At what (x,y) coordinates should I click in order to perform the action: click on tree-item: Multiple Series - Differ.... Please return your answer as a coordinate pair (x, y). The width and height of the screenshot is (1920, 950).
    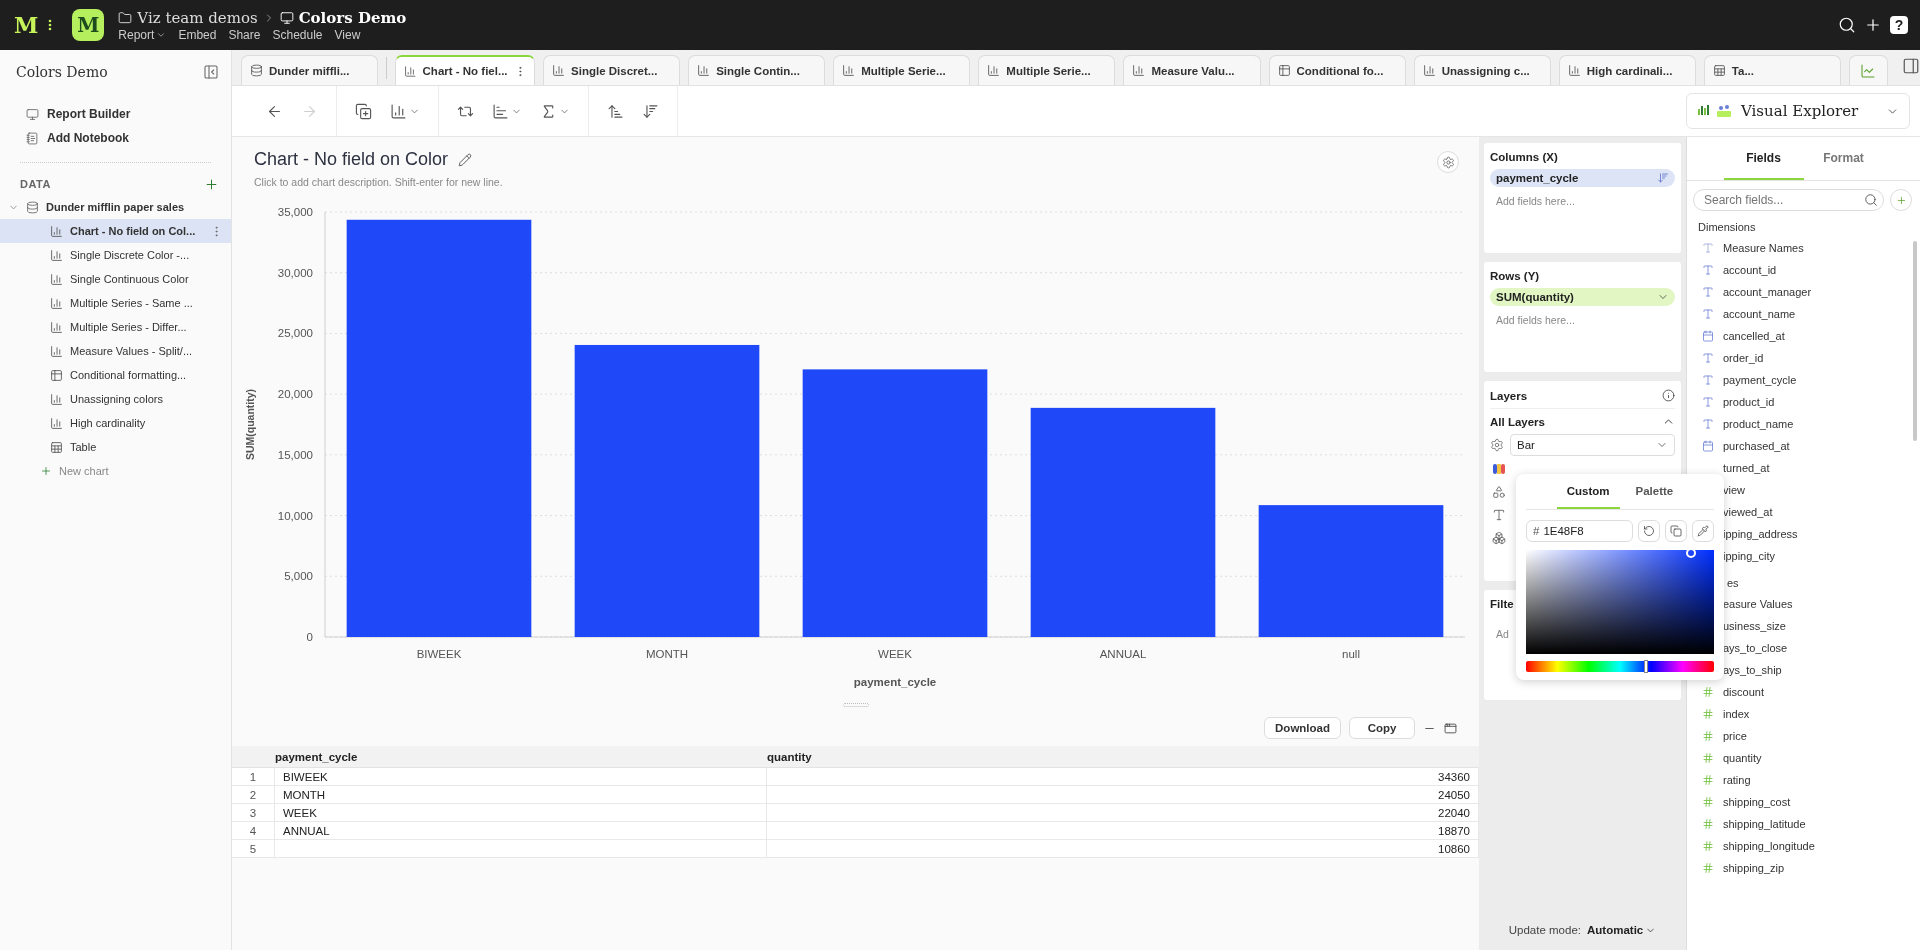
    Looking at the image, I should click on (115, 327).